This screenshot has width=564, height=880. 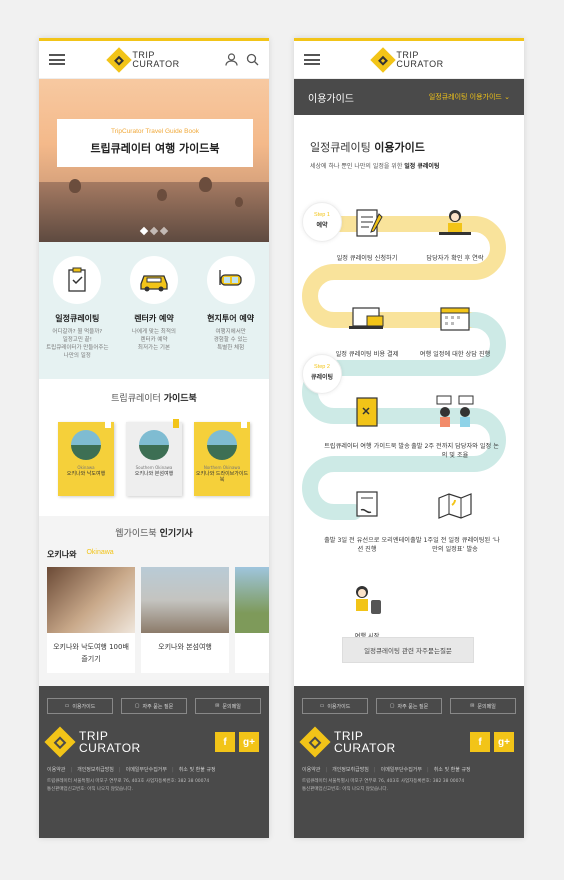 I want to click on article-card: 오키나와 낙도여행 100배 즐기기, so click(x=91, y=620).